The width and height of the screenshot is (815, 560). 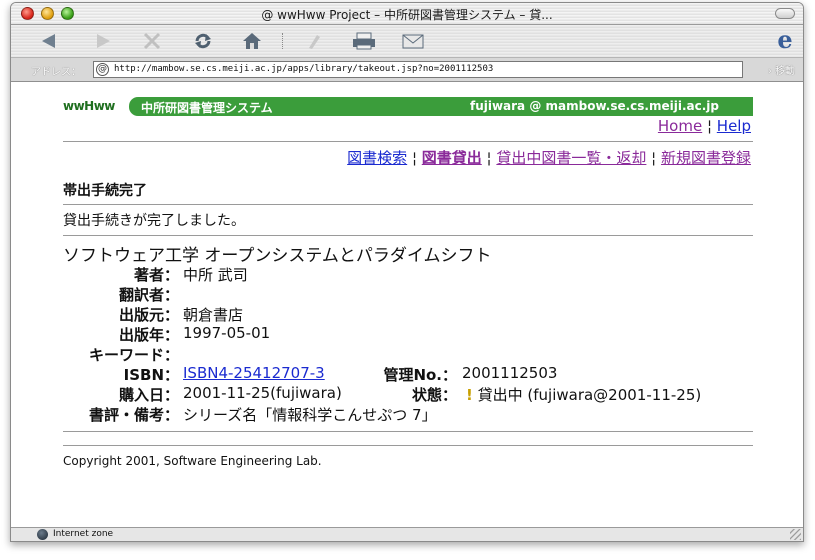 I want to click on mail-button, so click(x=413, y=41).